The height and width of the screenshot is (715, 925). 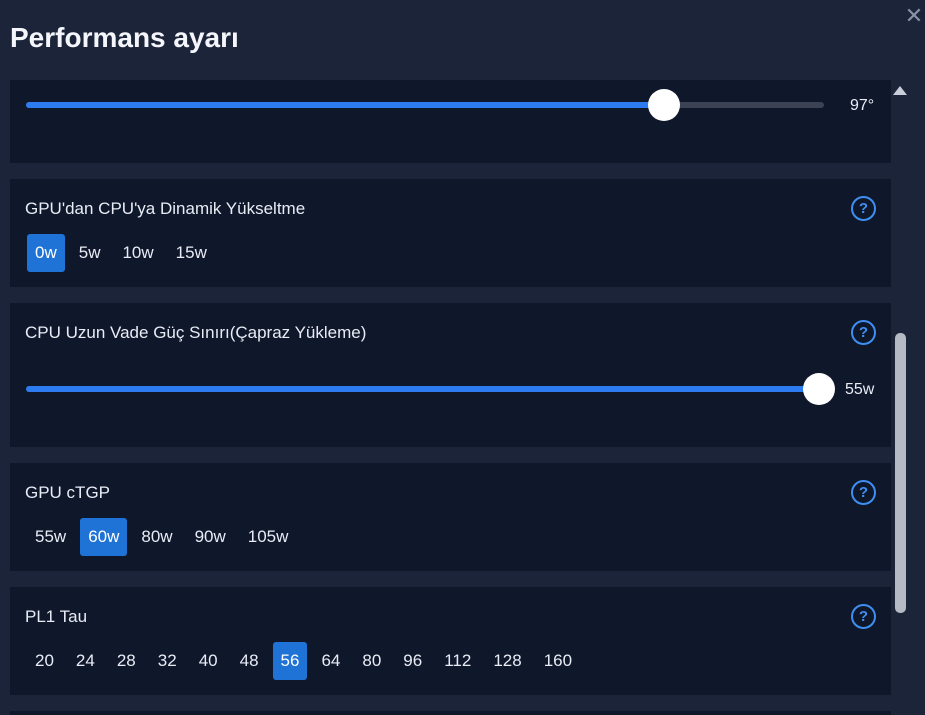 I want to click on option-button: 105w, so click(x=268, y=537).